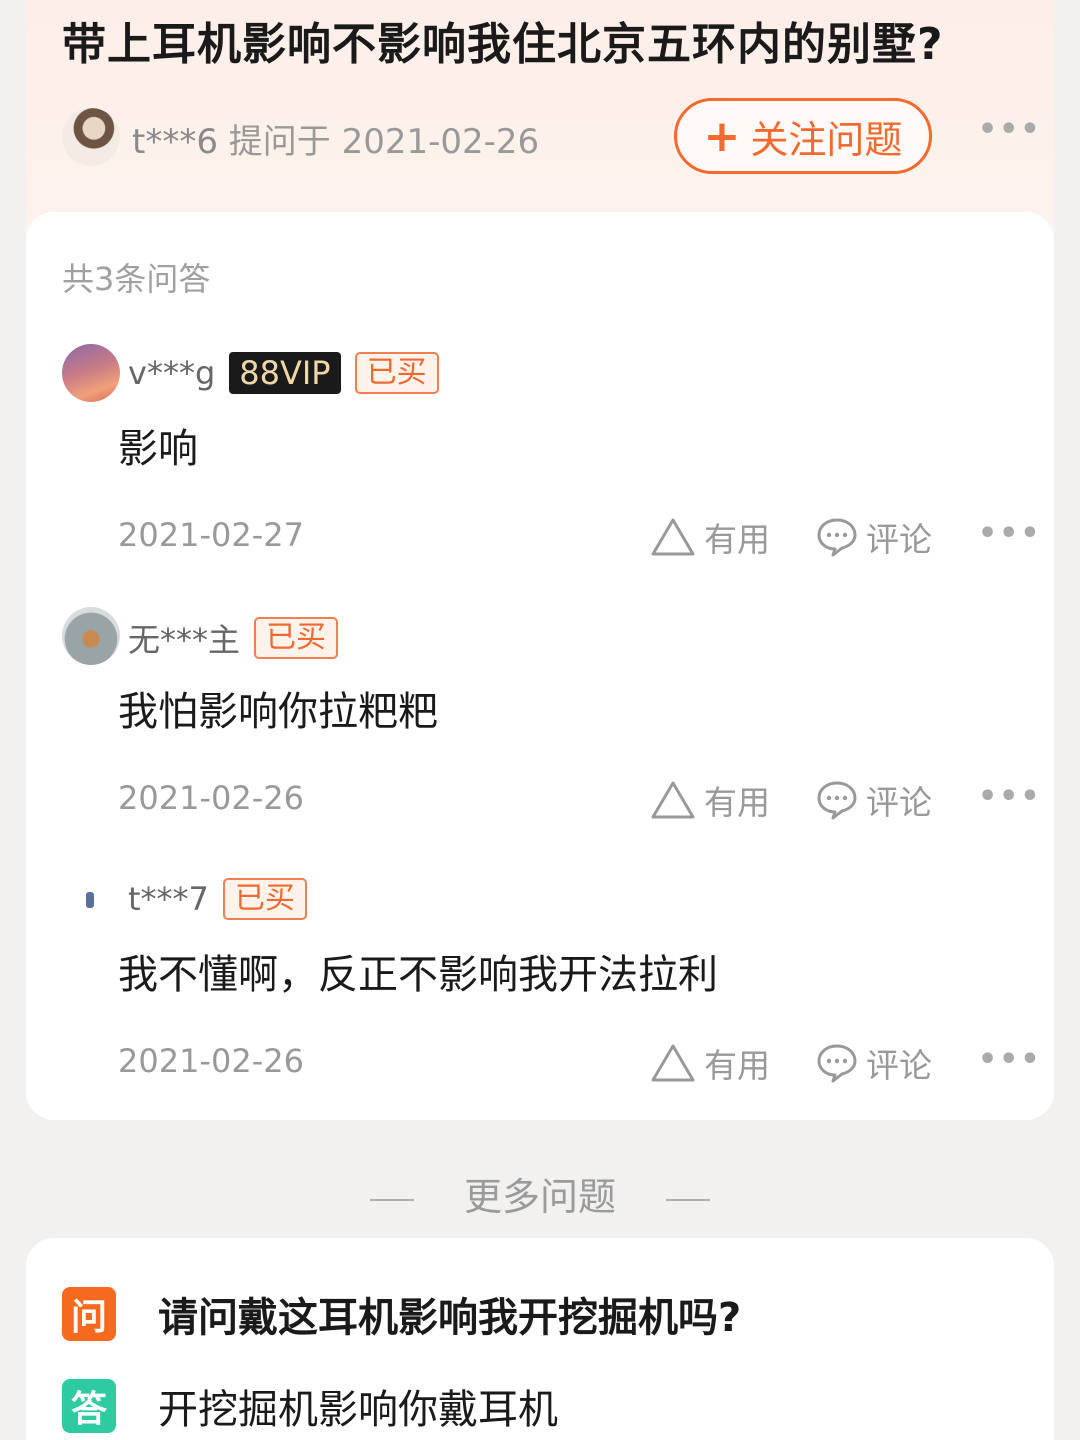 This screenshot has height=1440, width=1080. I want to click on related-question-text: 请问戴这耳机影响我开挖掘机吗?, so click(450, 1318).